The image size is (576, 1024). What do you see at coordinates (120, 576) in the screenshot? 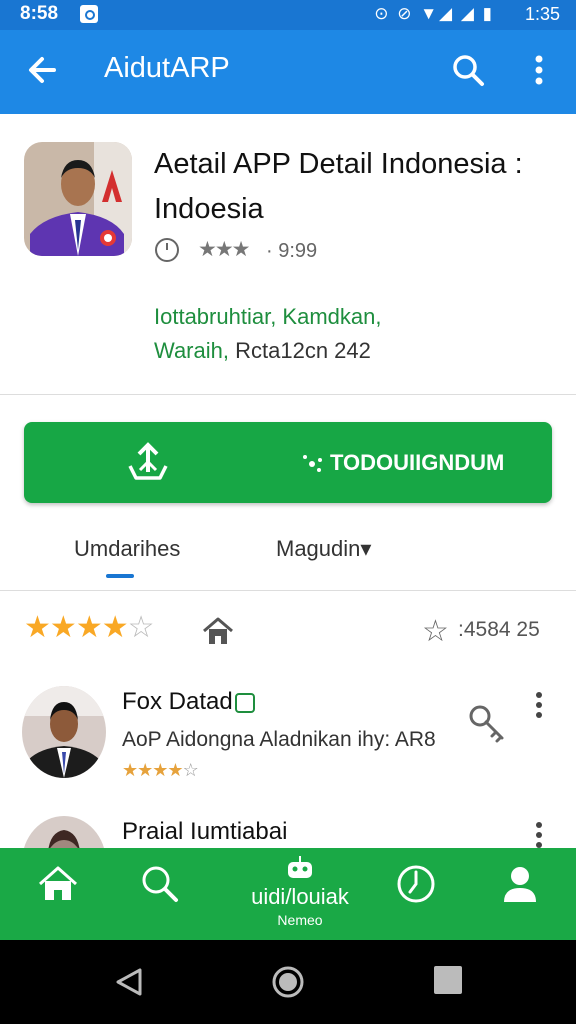
I see `tab-indicator` at bounding box center [120, 576].